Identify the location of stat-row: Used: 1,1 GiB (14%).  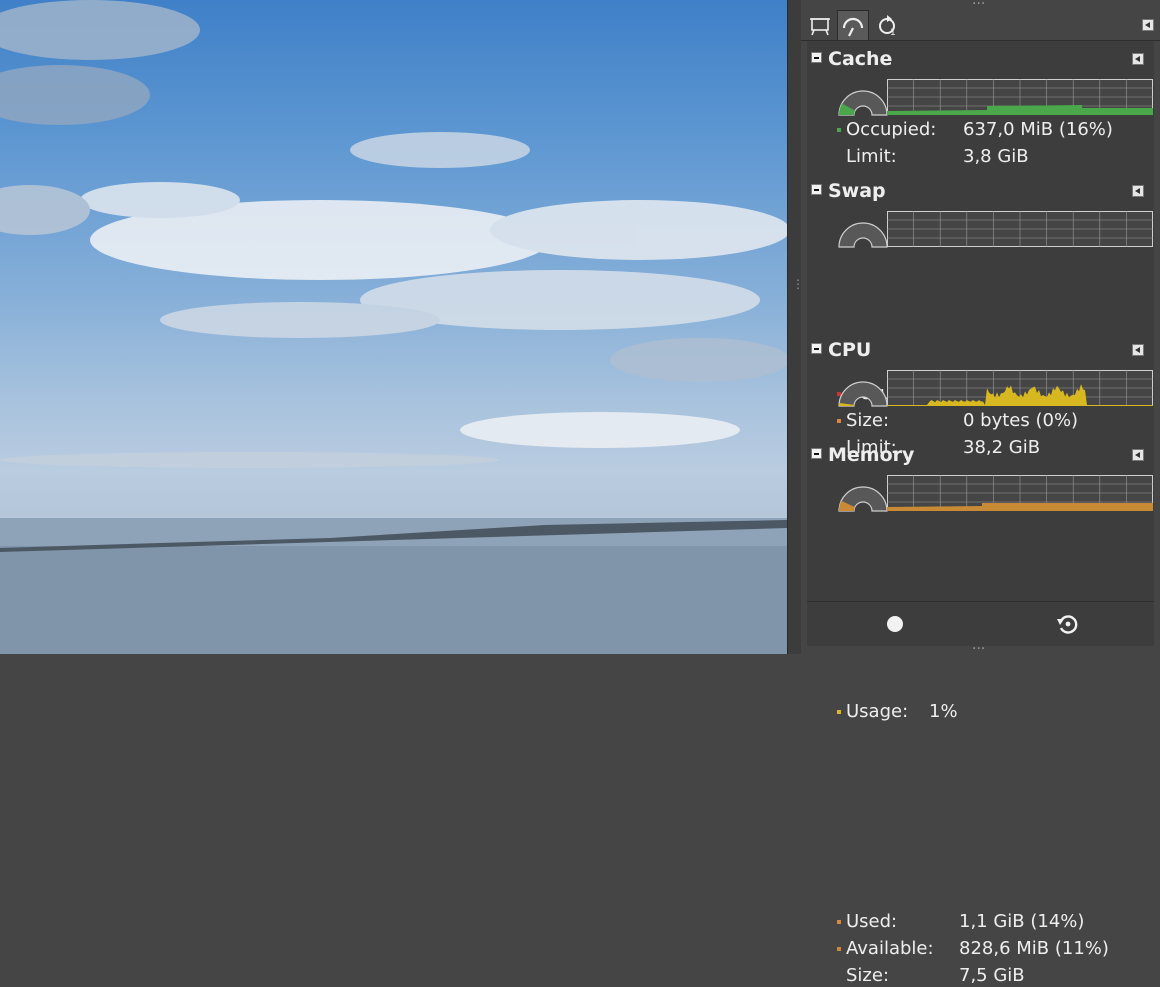
(992, 922).